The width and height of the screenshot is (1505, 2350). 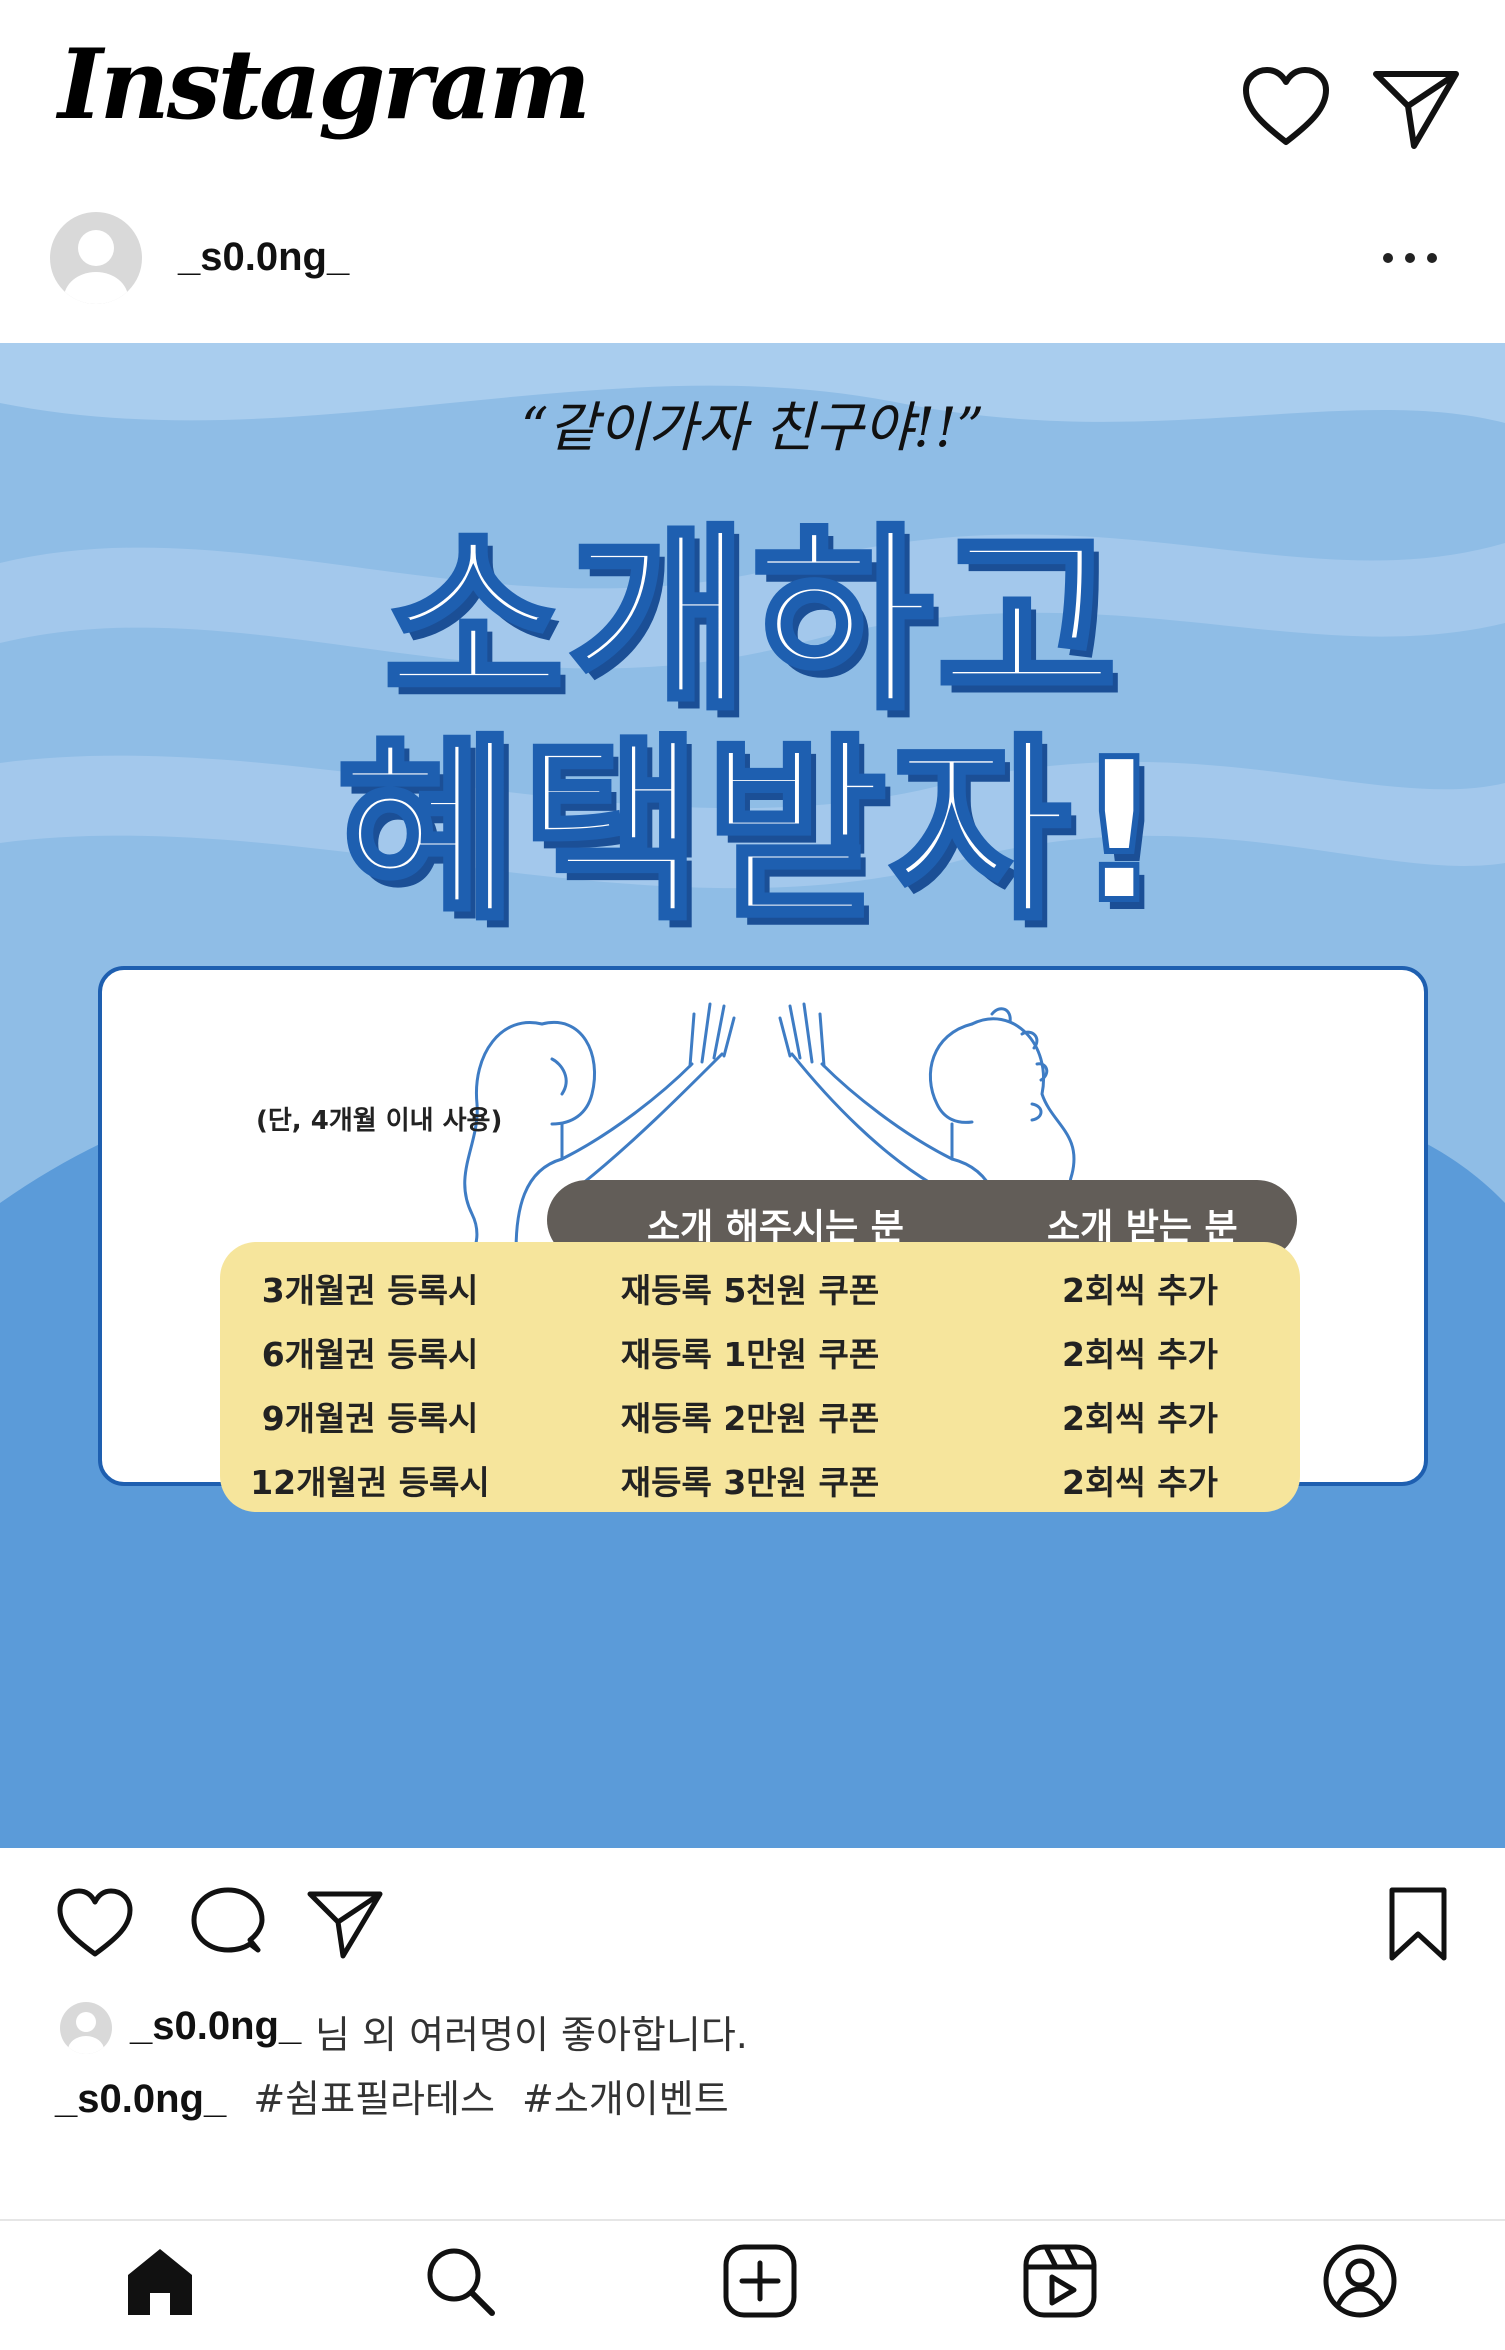 I want to click on footnote-container: (단, 4개월 이내 사용), so click(x=379, y=1118).